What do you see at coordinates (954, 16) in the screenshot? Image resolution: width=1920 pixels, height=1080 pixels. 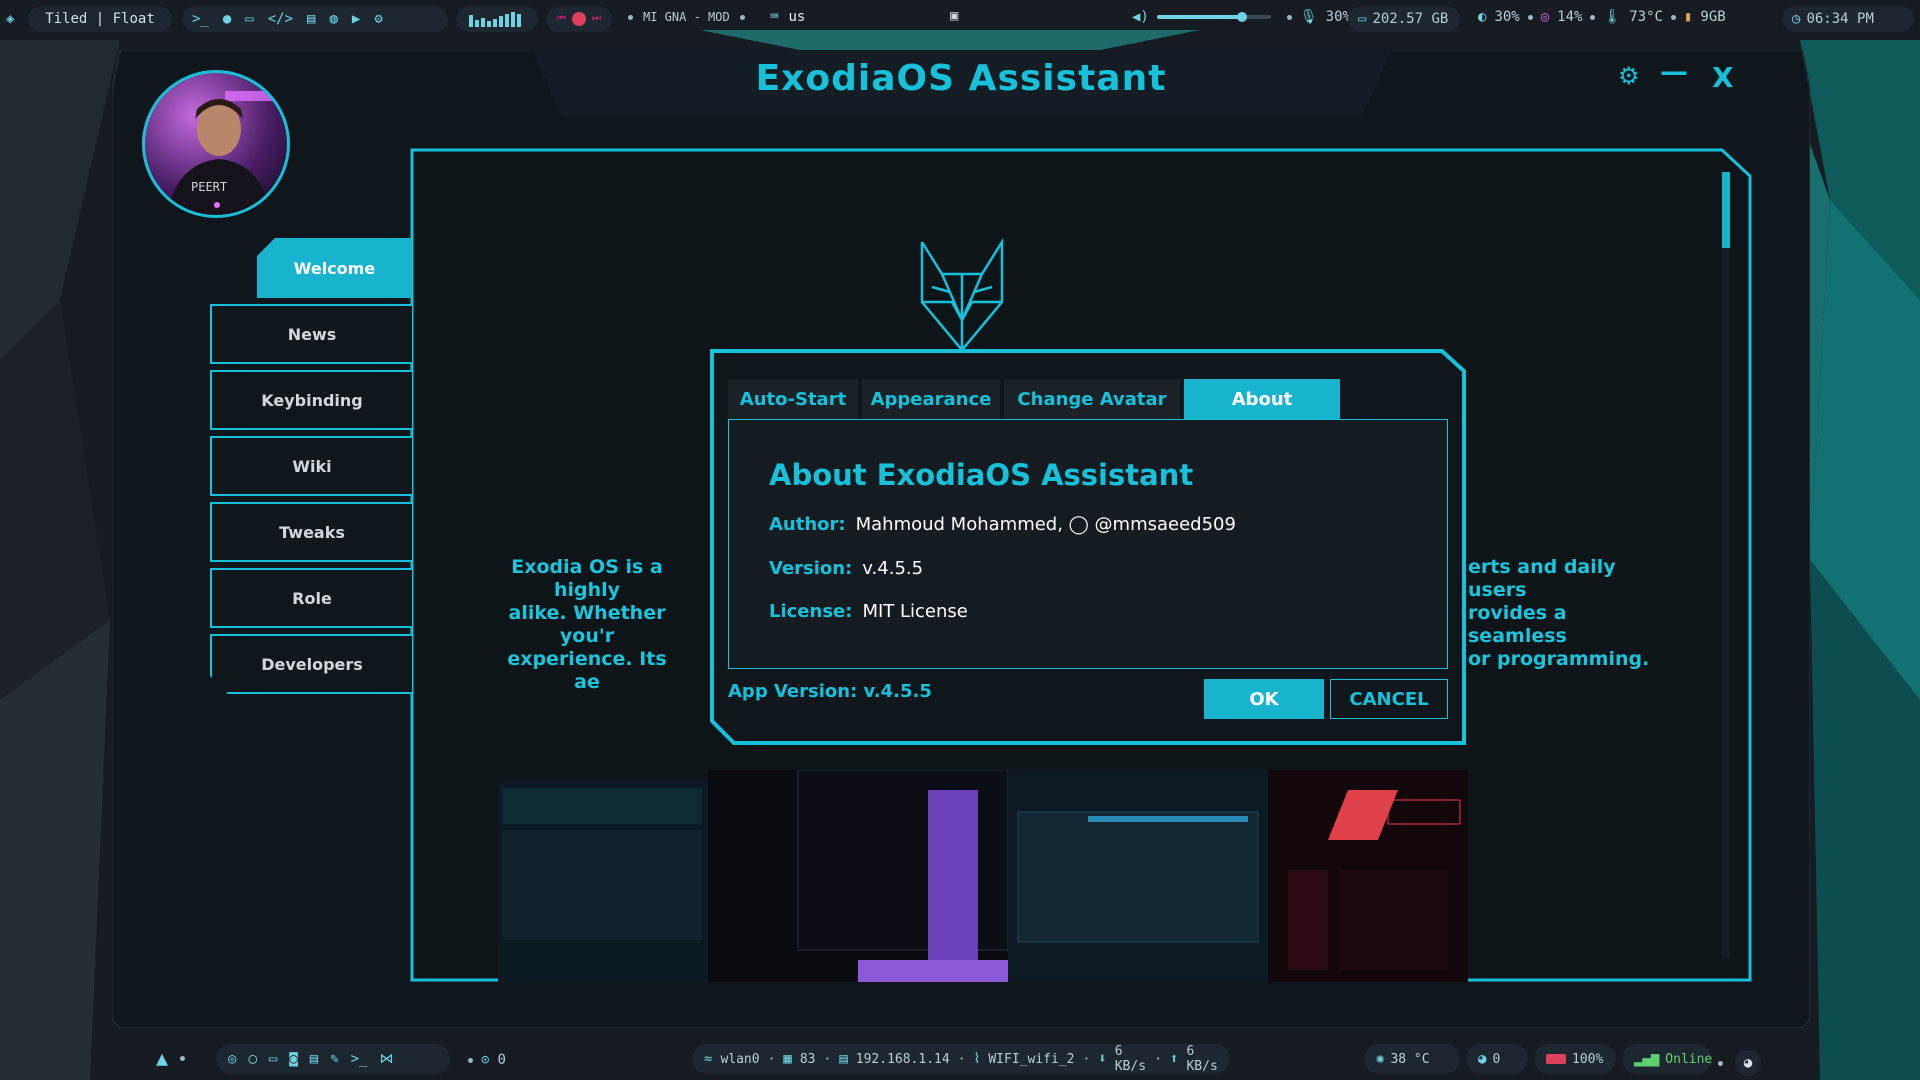 I see `tray-center-icon: ▣` at bounding box center [954, 16].